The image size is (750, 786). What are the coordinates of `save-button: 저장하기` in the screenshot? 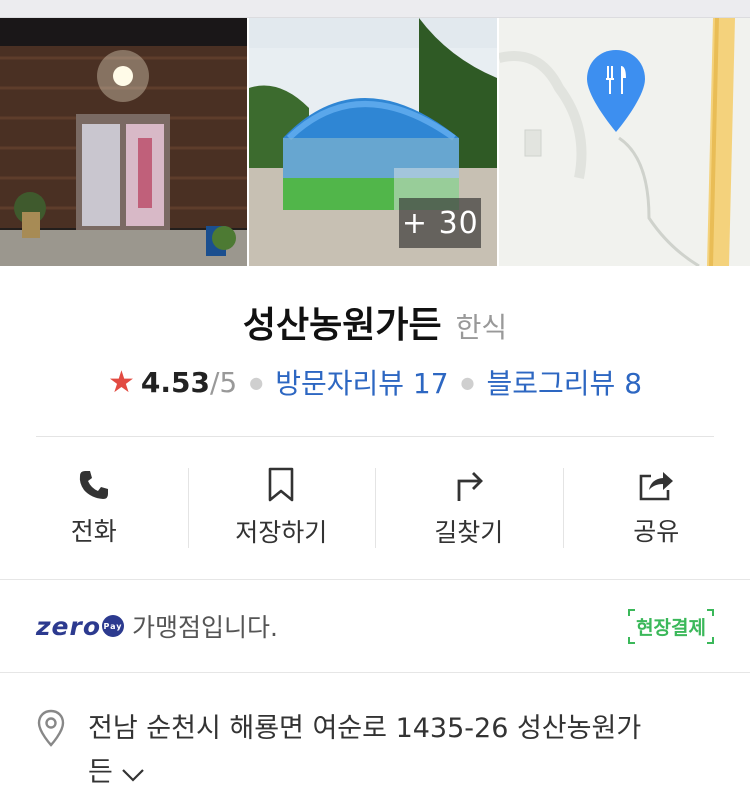 It's located at (281, 507).